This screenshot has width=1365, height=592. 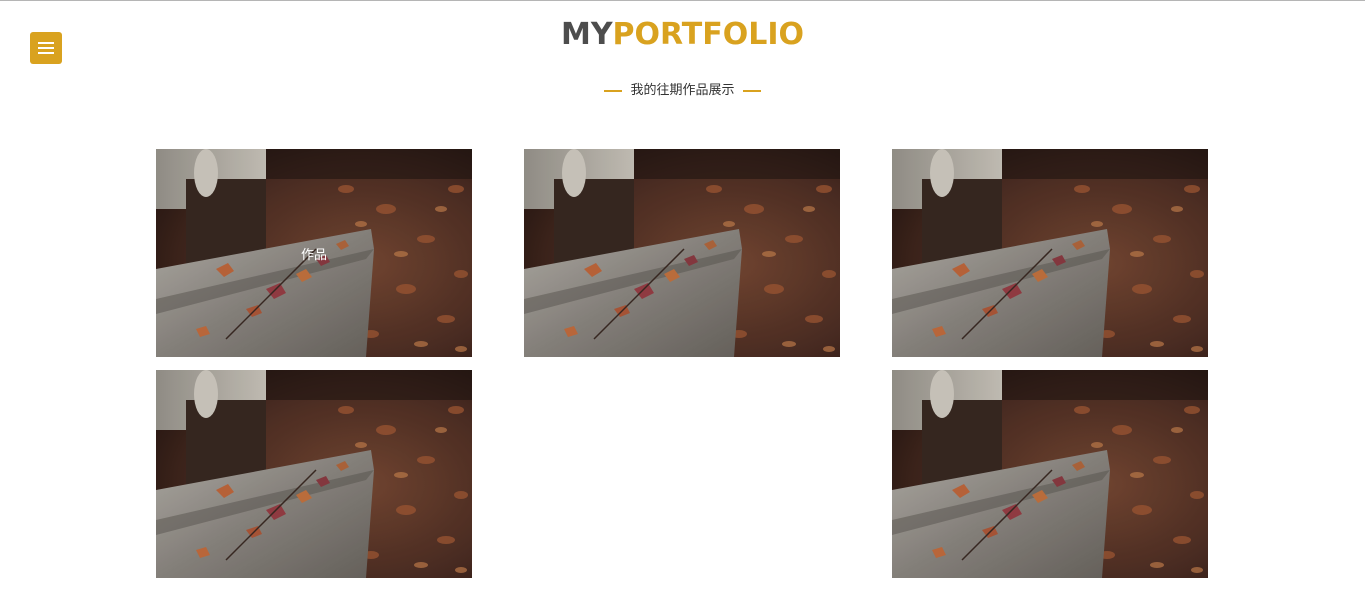 I want to click on section-subtitle: 我的往期作品展示, so click(x=682, y=91).